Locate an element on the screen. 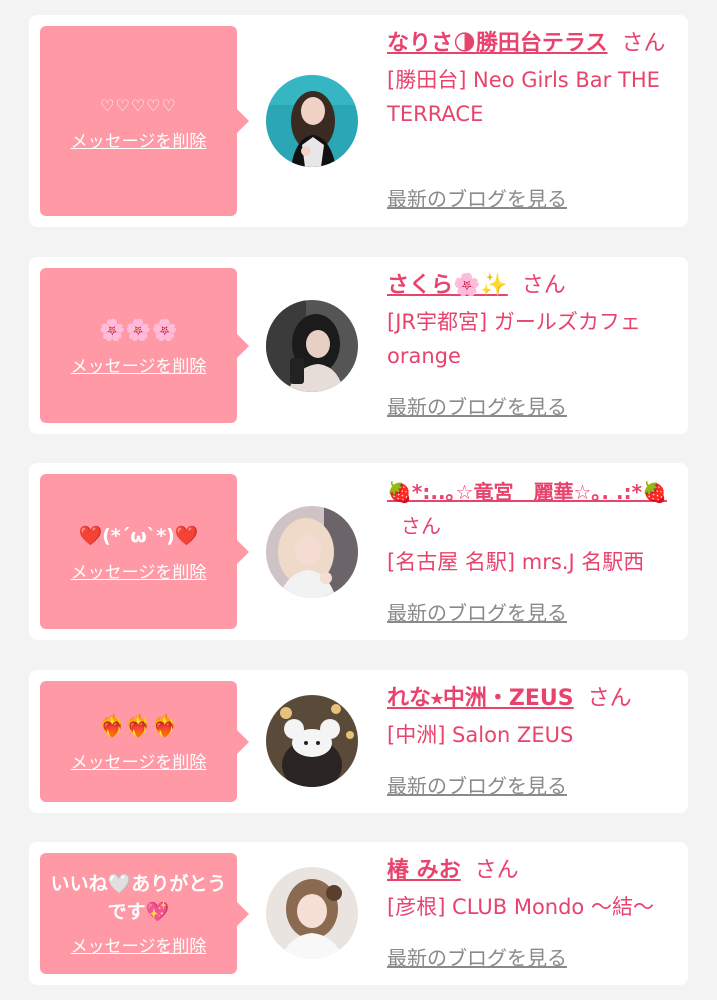 The image size is (717, 1000). message-text: ❤️(*´ω`*)❤️ is located at coordinates (138, 535).